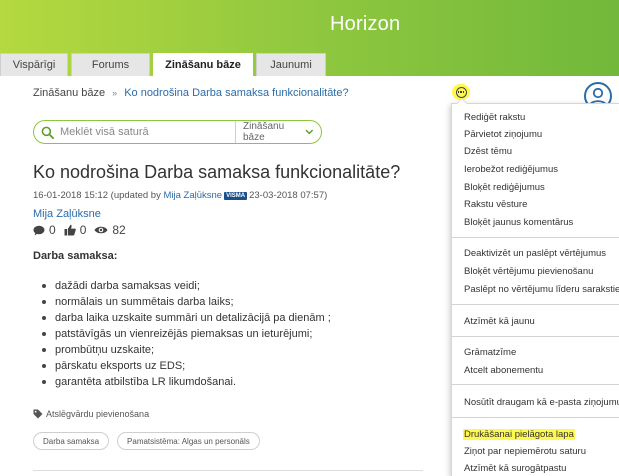  What do you see at coordinates (67, 214) in the screenshot?
I see `author-link: Mija Zaļūksne` at bounding box center [67, 214].